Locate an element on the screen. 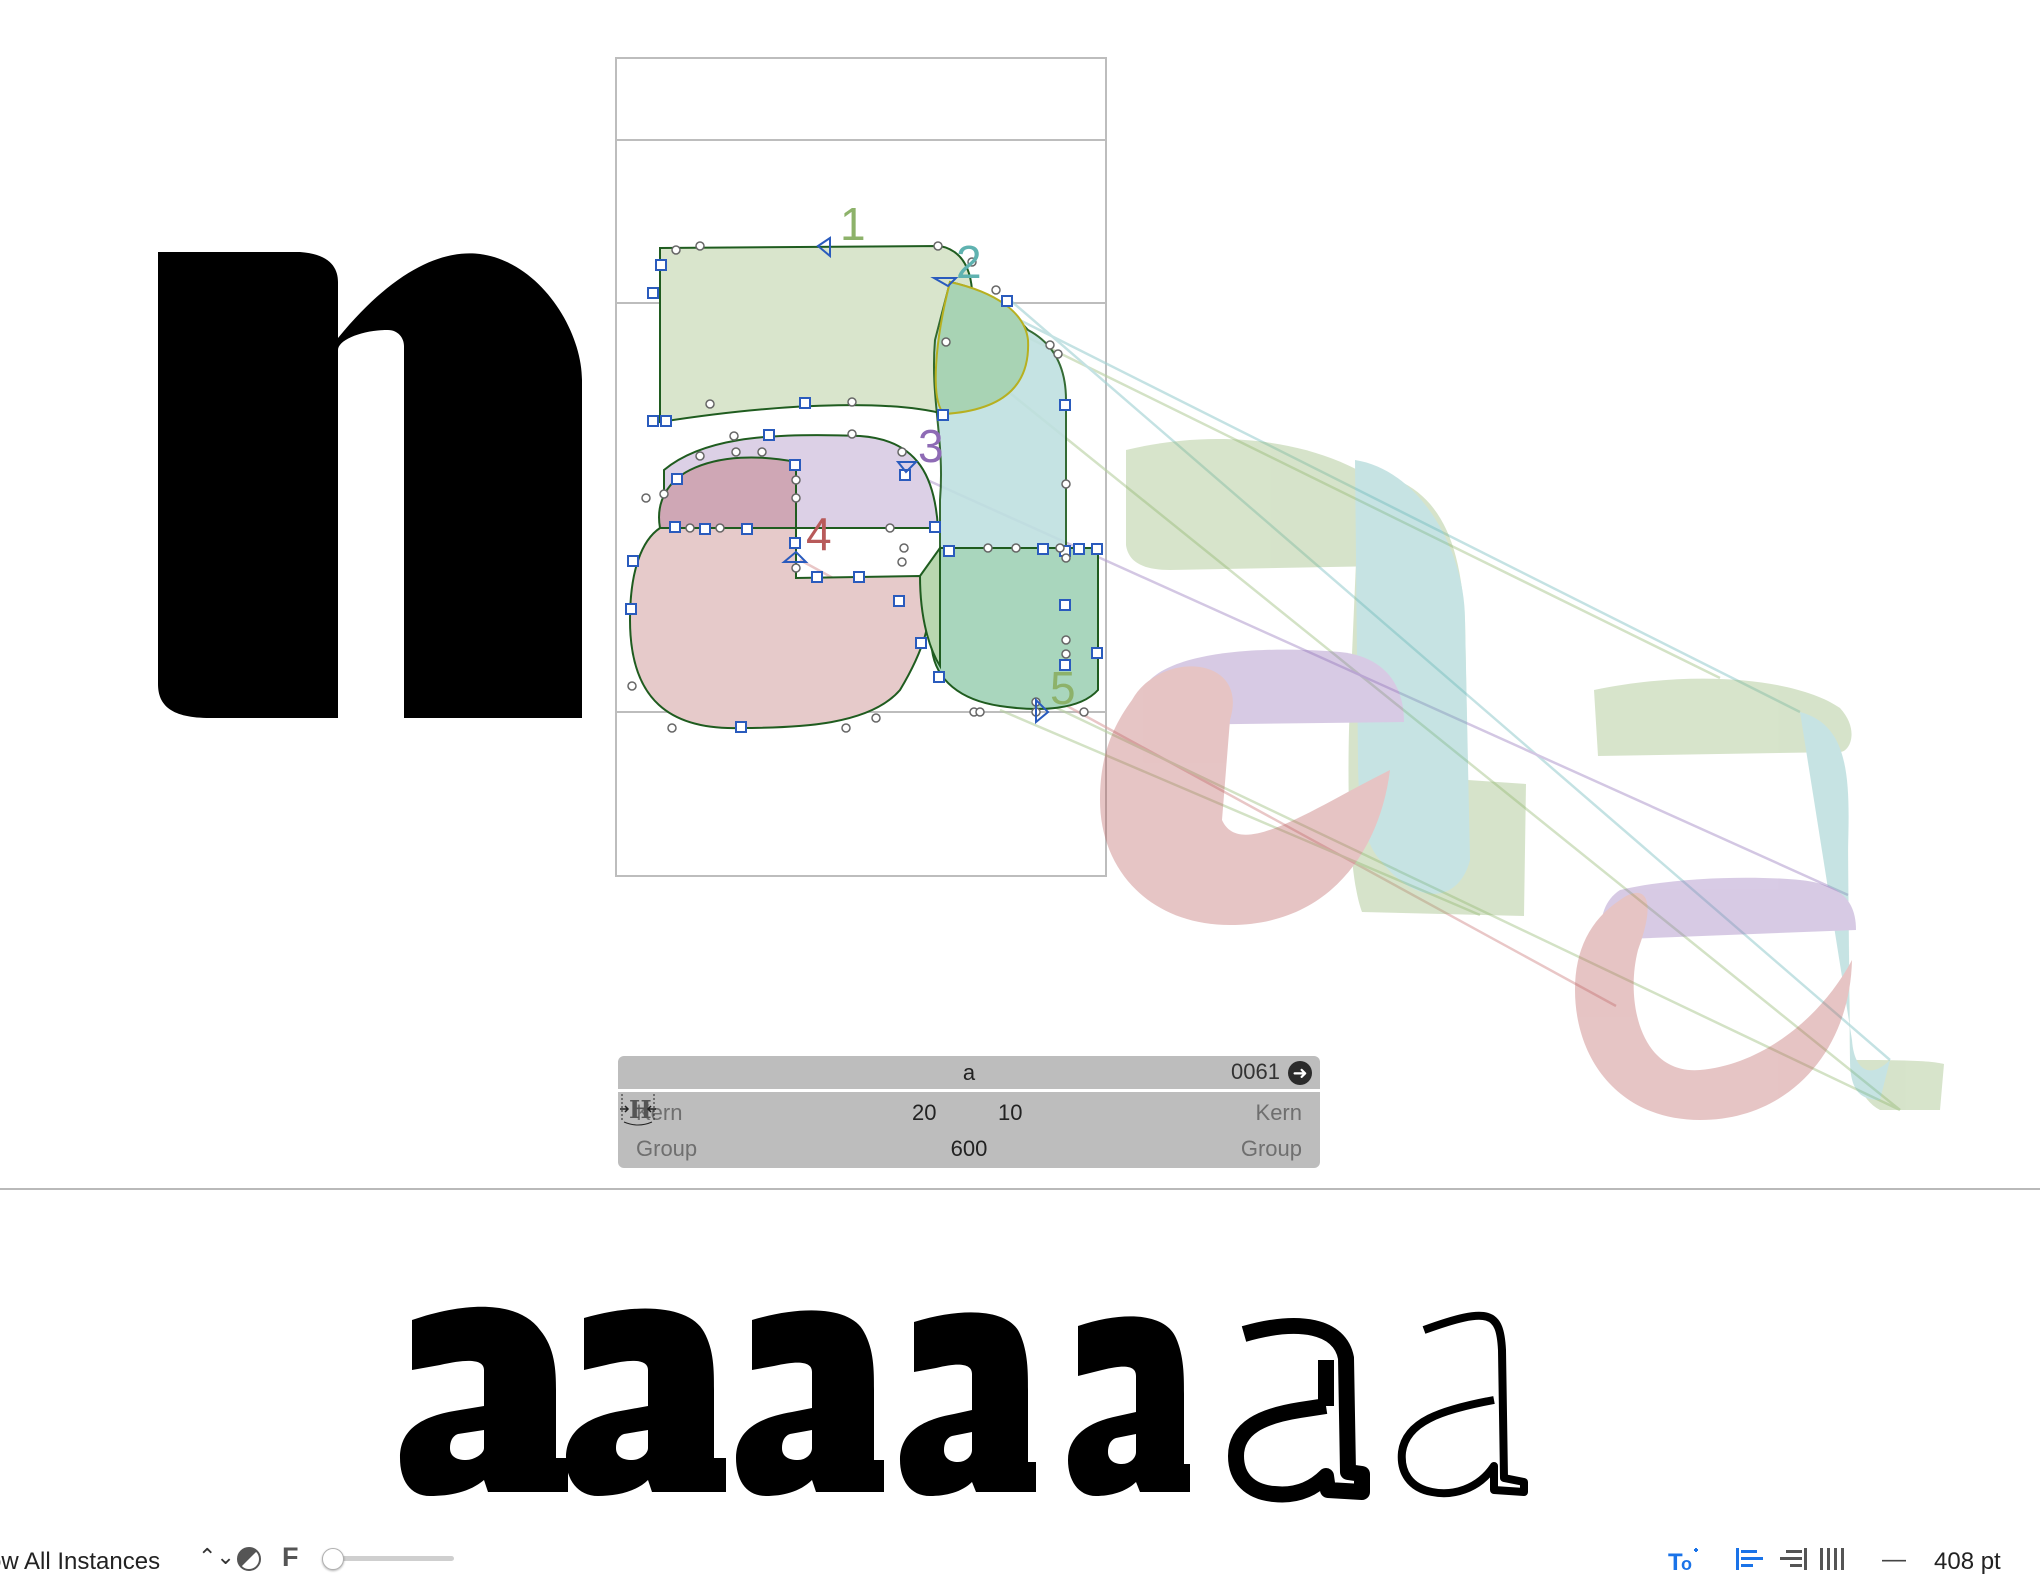 Image resolution: width=2040 pixels, height=1576 pixels. sidebearing-lock-icon: H is located at coordinates (638, 1109).